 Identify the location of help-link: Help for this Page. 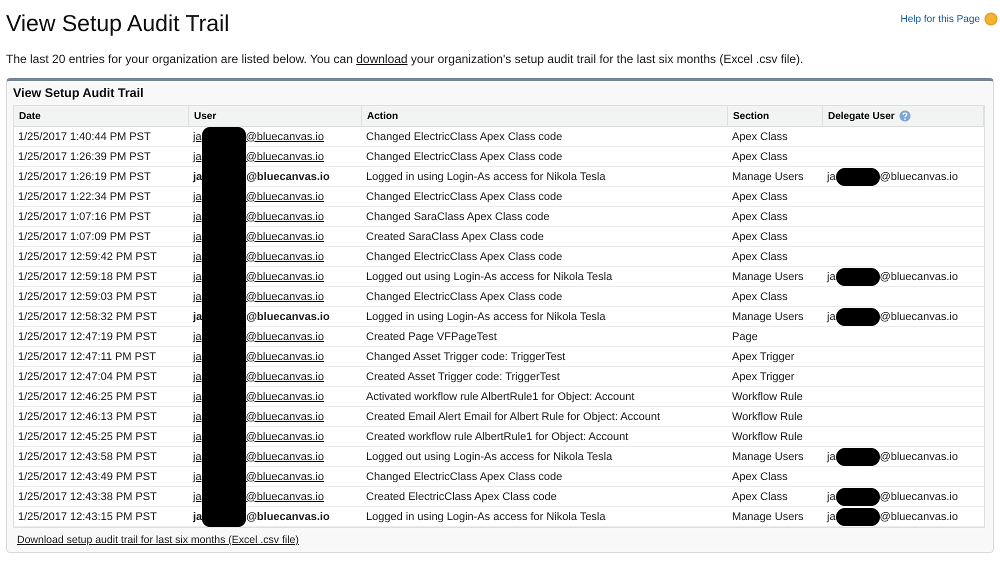
(940, 19).